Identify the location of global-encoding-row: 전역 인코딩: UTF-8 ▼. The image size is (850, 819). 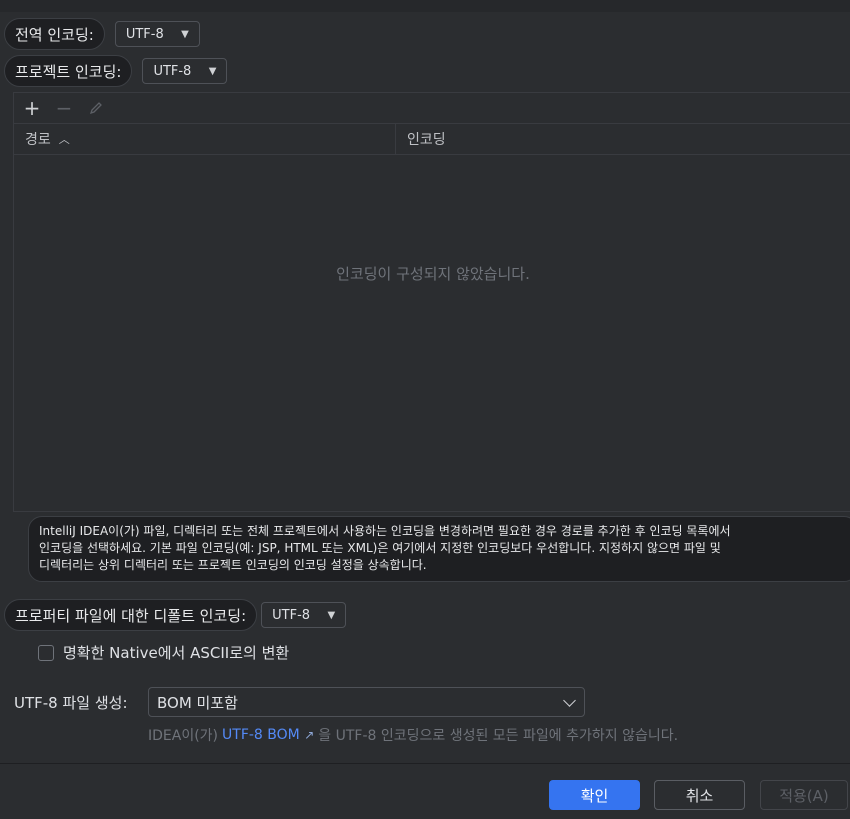
(102, 34).